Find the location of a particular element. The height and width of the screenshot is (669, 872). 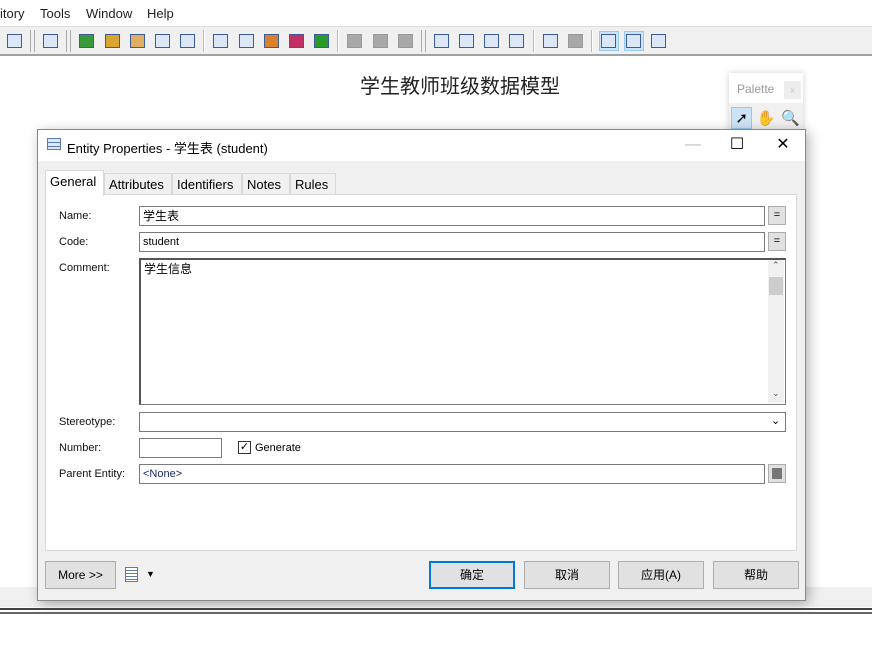

help-button: 帮助 is located at coordinates (756, 575).